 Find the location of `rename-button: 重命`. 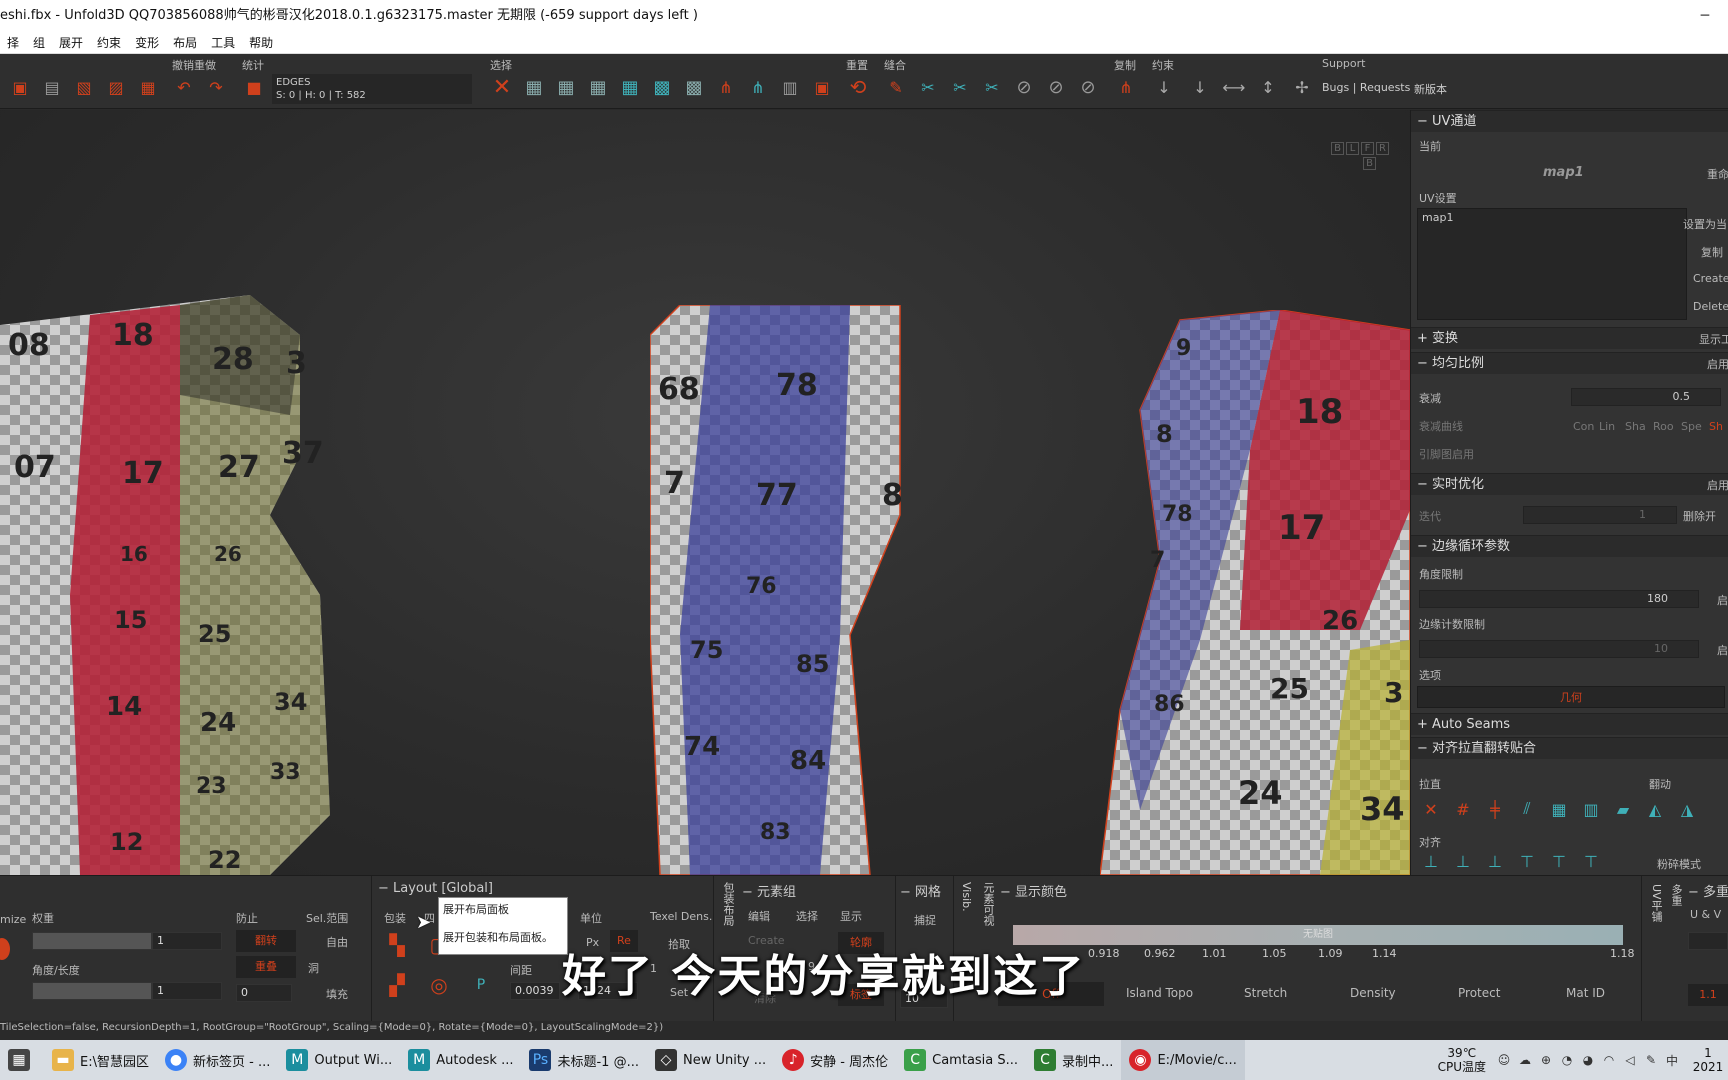

rename-button: 重命 is located at coordinates (1717, 174).